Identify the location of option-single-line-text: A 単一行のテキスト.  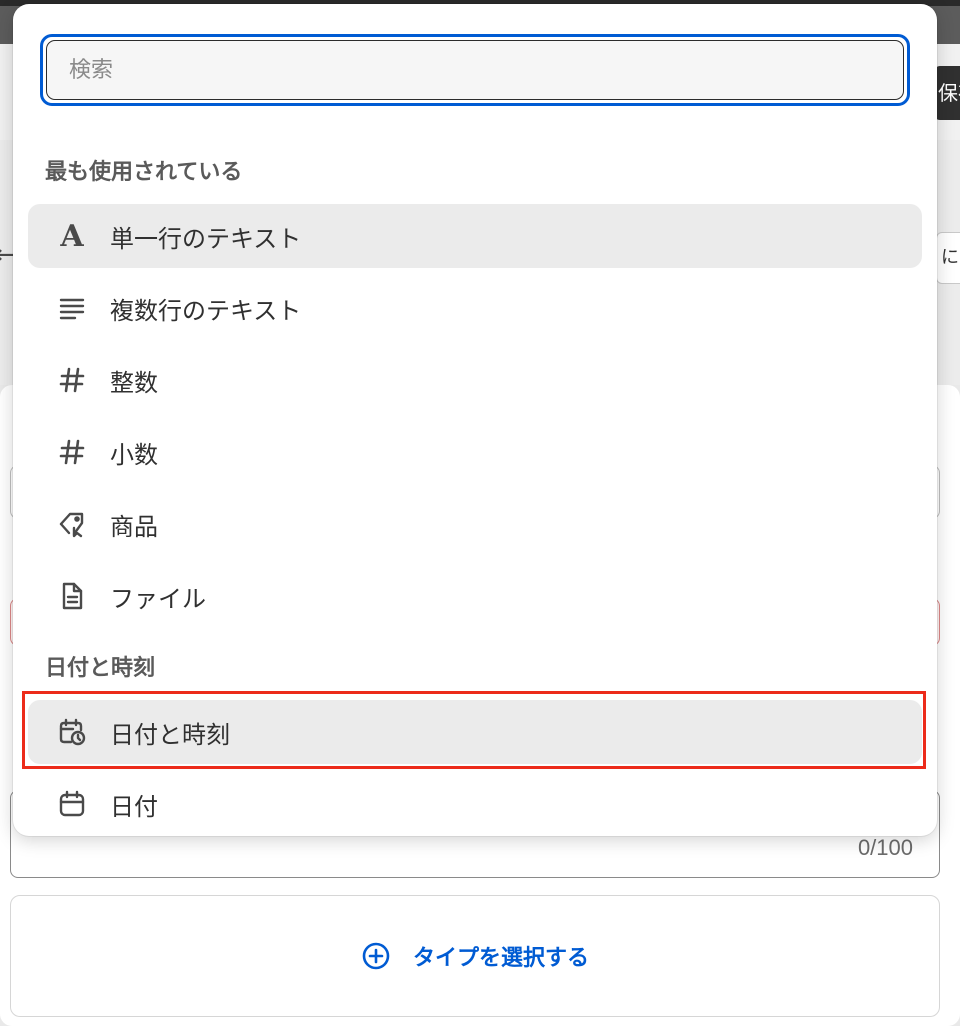
(475, 236).